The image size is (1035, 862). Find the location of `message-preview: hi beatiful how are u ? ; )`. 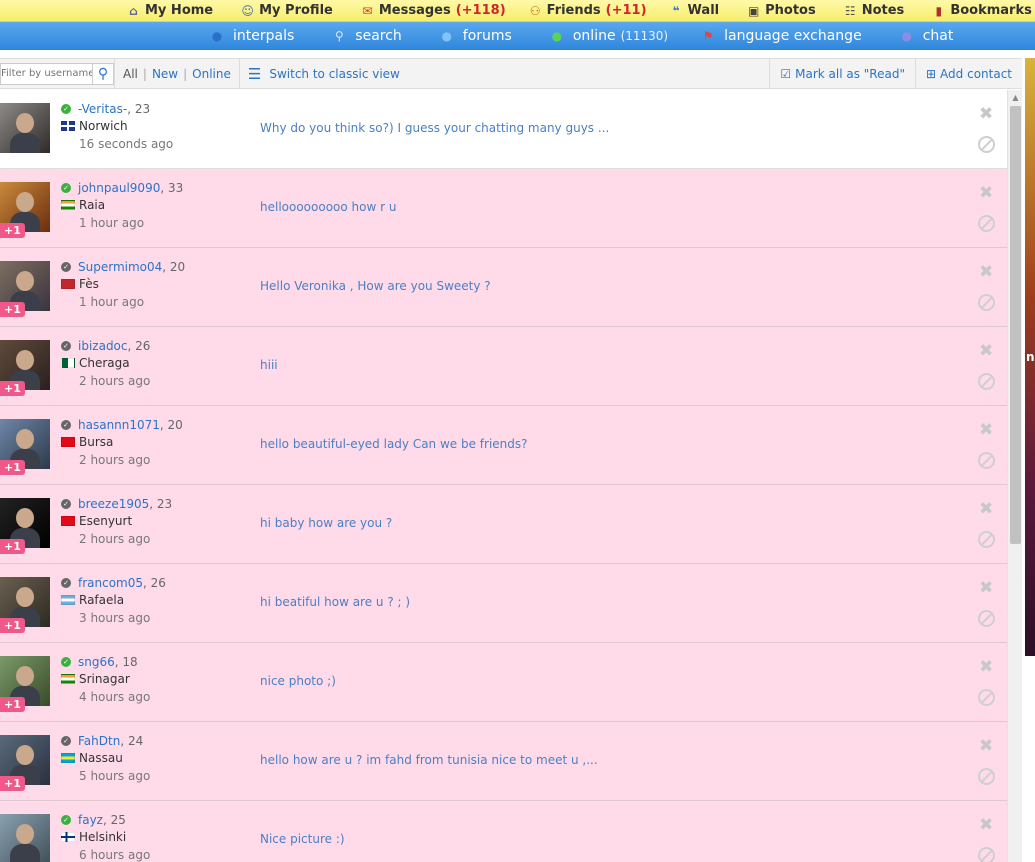

message-preview: hi beatiful how are u ? ; ) is located at coordinates (335, 602).